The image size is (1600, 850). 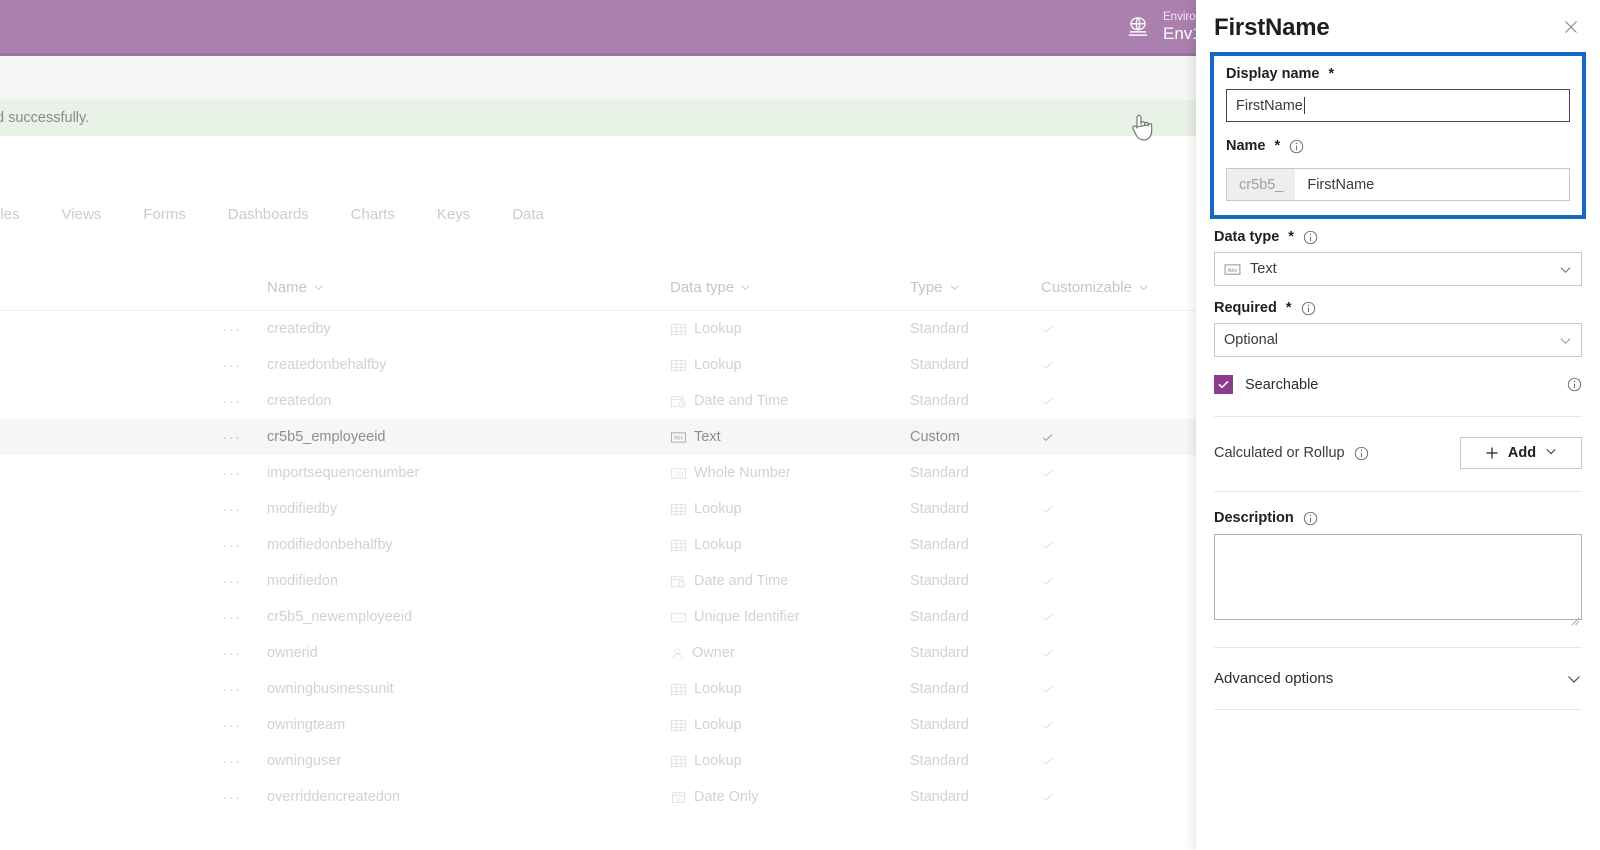 I want to click on grid-header-name-label: Name, so click(x=287, y=287).